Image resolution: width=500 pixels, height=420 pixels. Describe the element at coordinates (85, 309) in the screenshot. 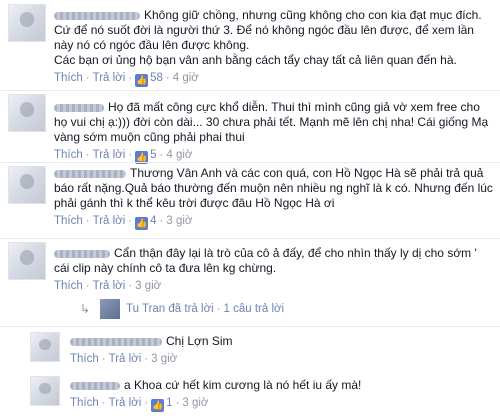

I see `reply-arrow-icon: ↳` at that location.